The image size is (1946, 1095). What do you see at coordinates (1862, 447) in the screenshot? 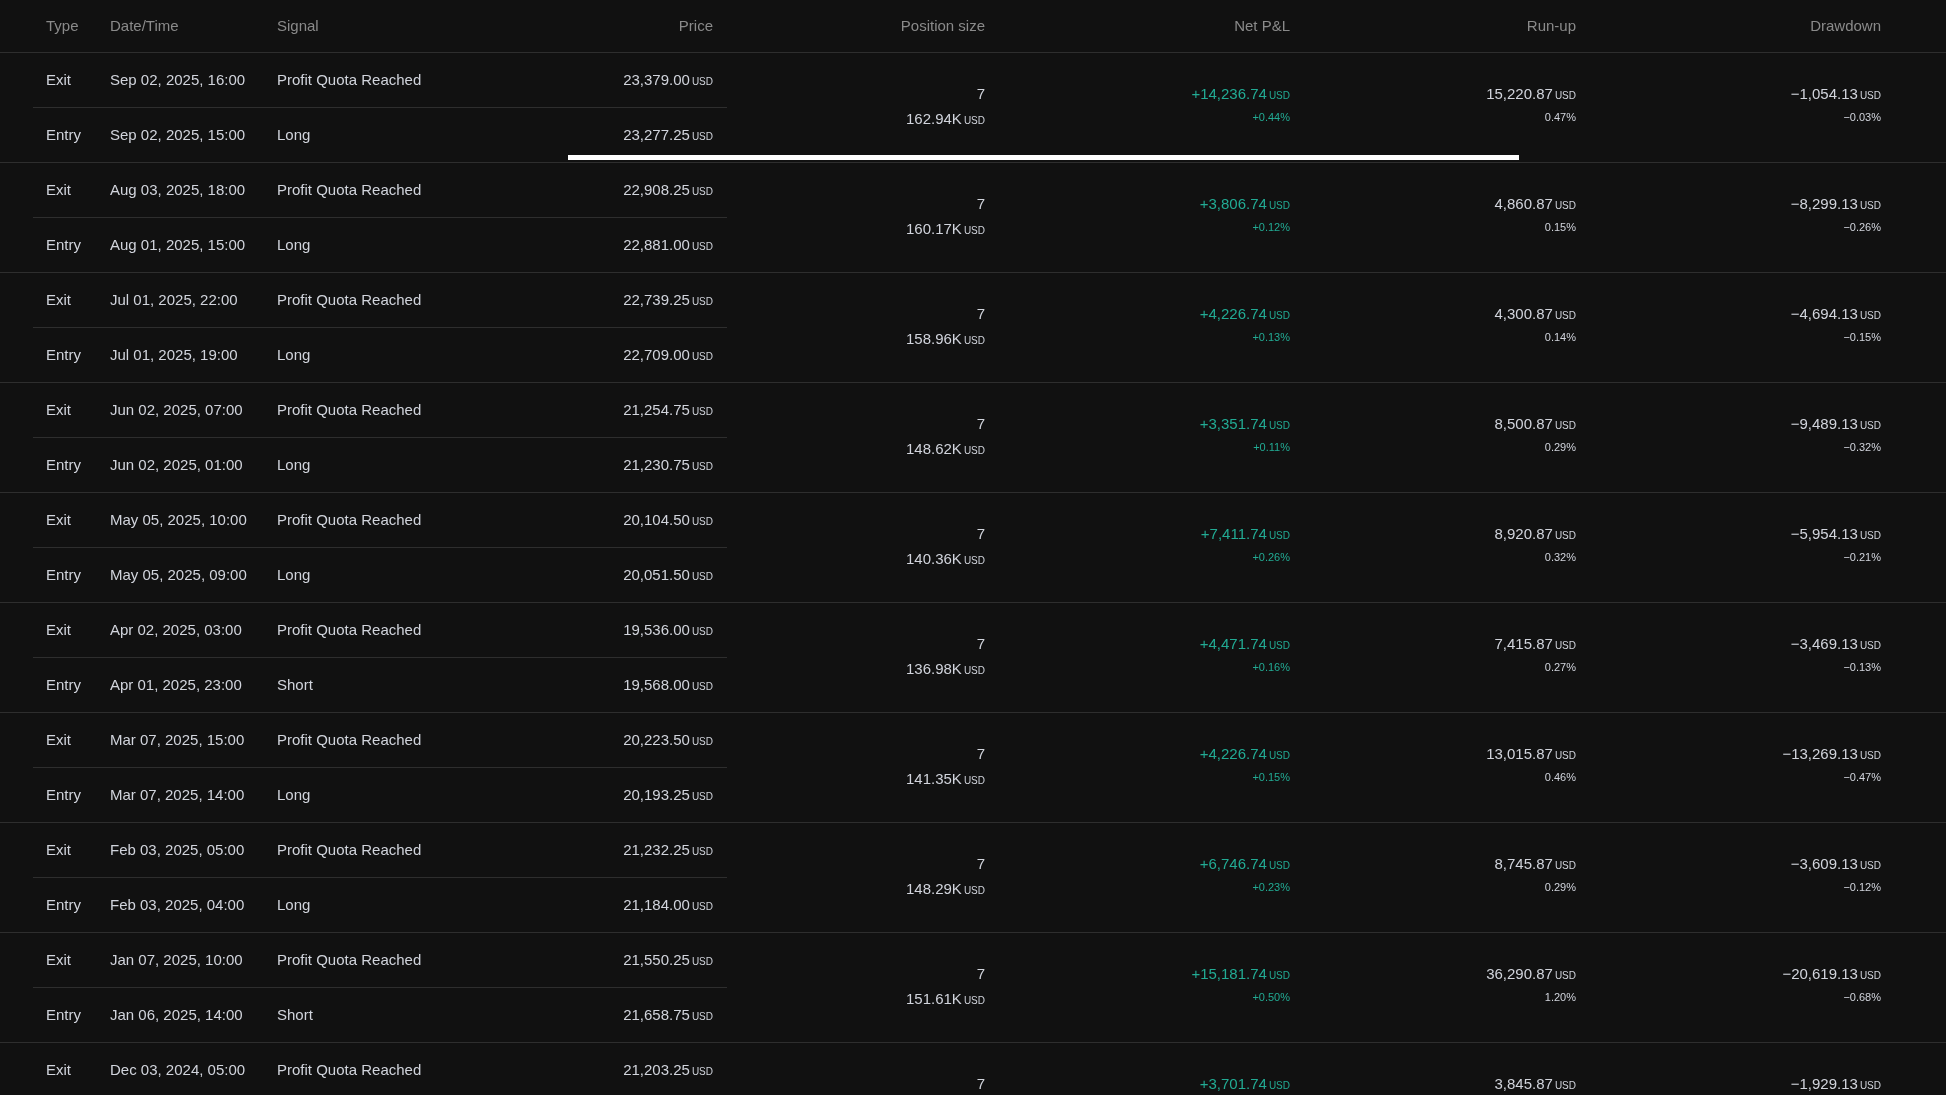
I see `percent-text: −0.32%` at bounding box center [1862, 447].